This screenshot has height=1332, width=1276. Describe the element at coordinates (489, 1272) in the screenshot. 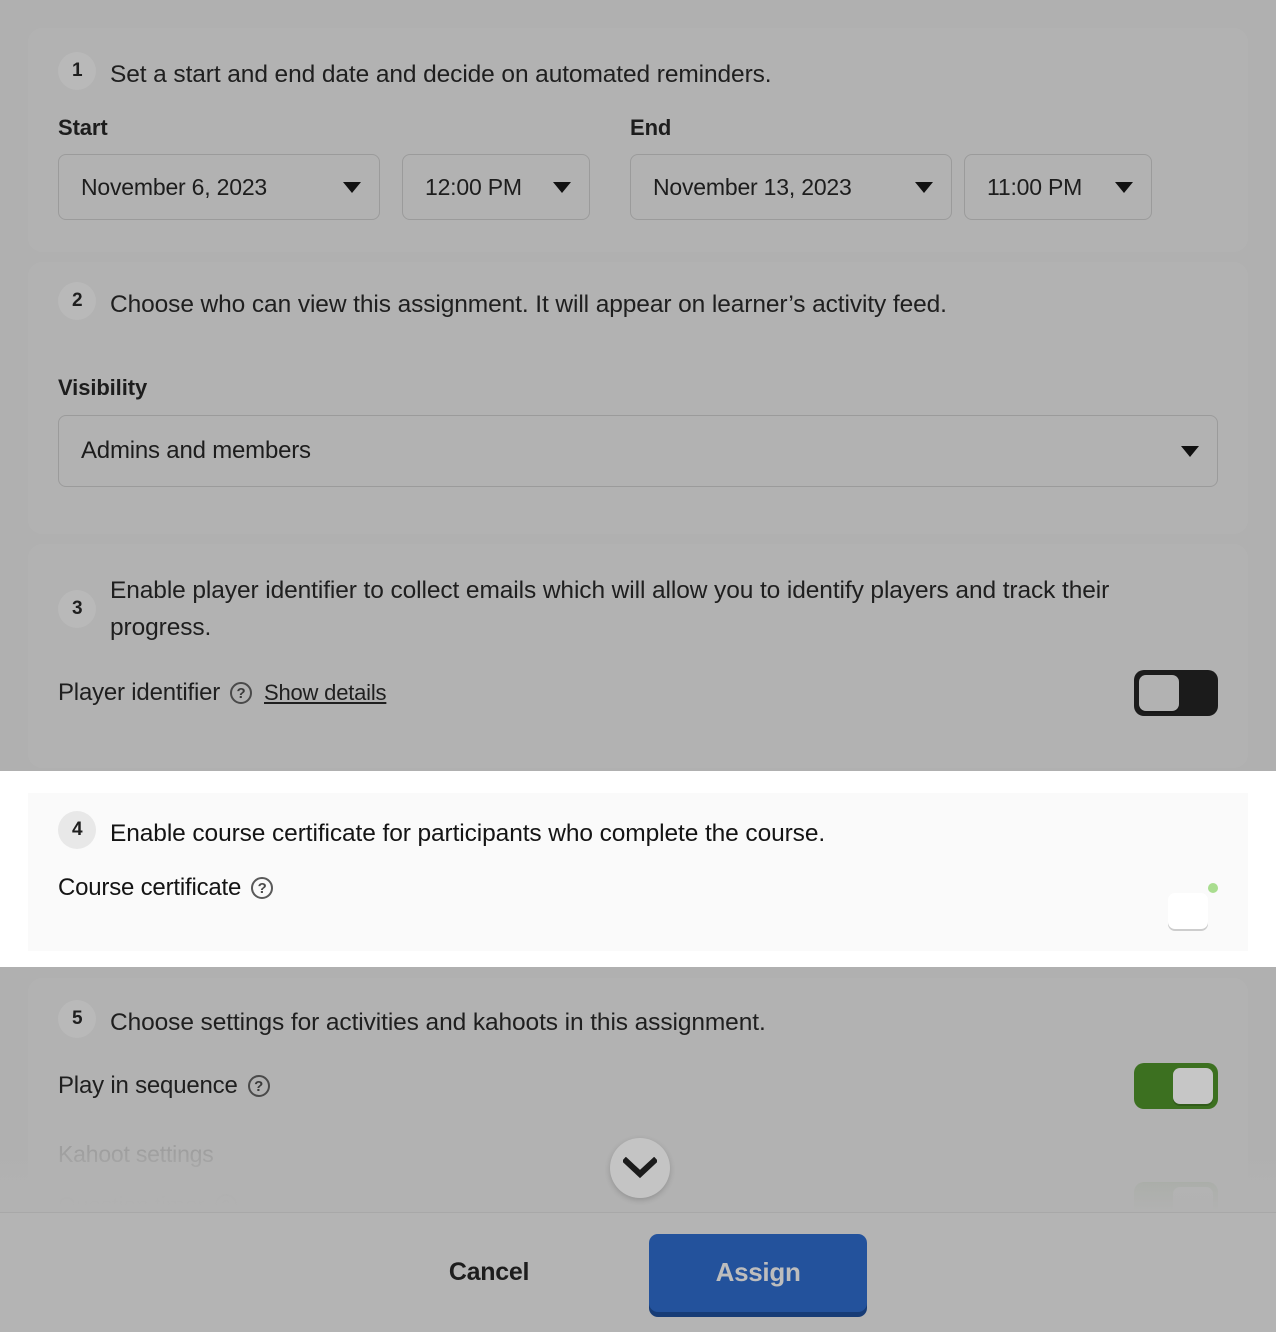

I see `cancel-button: Cancel` at that location.